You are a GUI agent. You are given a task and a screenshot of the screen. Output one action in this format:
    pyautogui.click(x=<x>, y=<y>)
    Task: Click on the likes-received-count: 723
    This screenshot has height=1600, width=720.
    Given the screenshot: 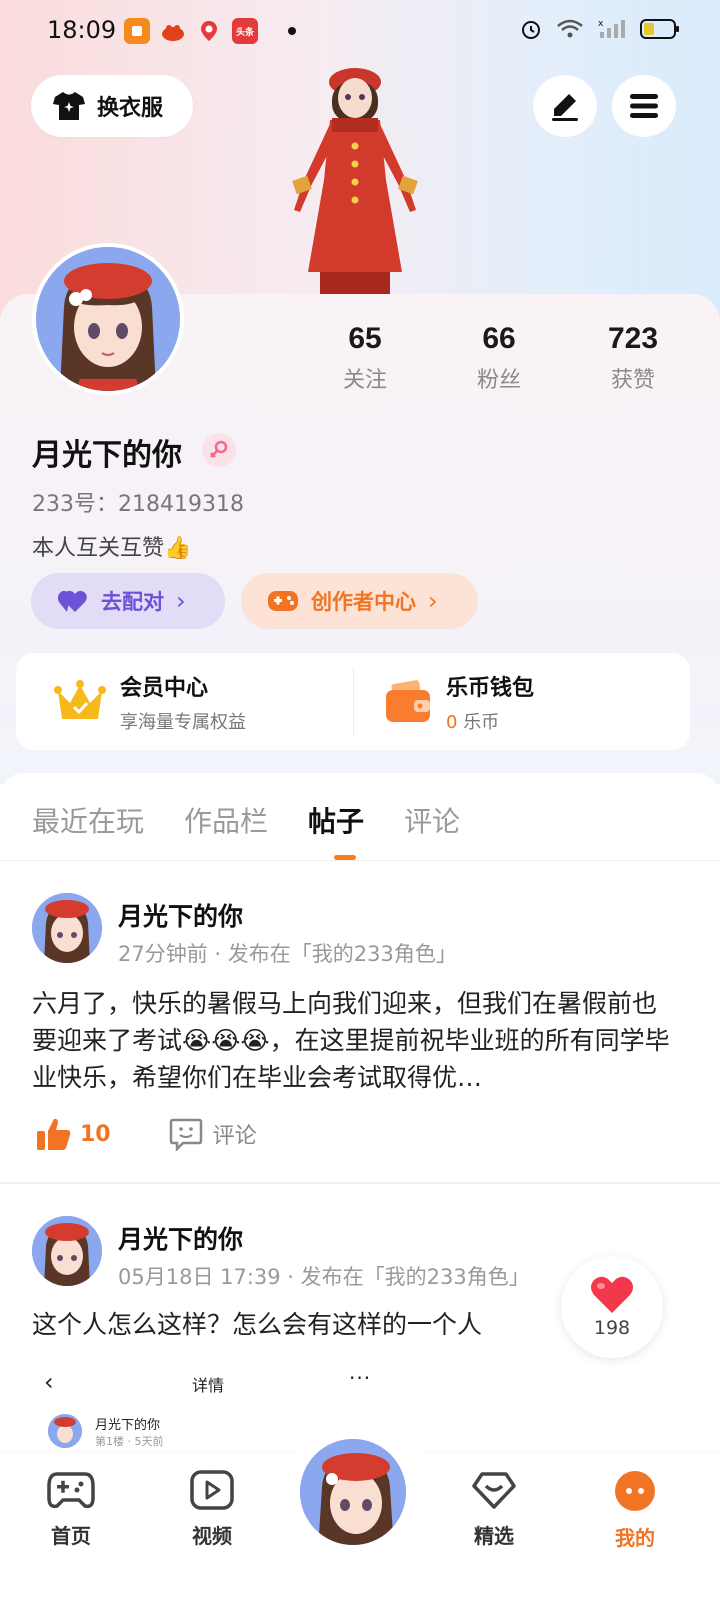 What is the action you would take?
    pyautogui.click(x=633, y=338)
    